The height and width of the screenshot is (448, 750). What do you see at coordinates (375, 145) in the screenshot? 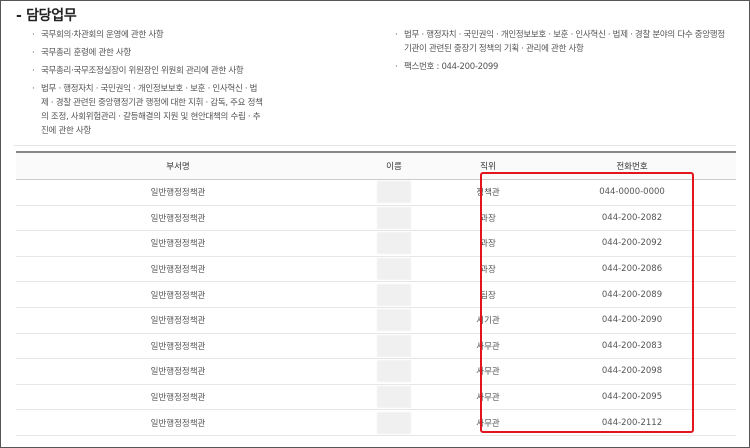
I see `section-divider` at bounding box center [375, 145].